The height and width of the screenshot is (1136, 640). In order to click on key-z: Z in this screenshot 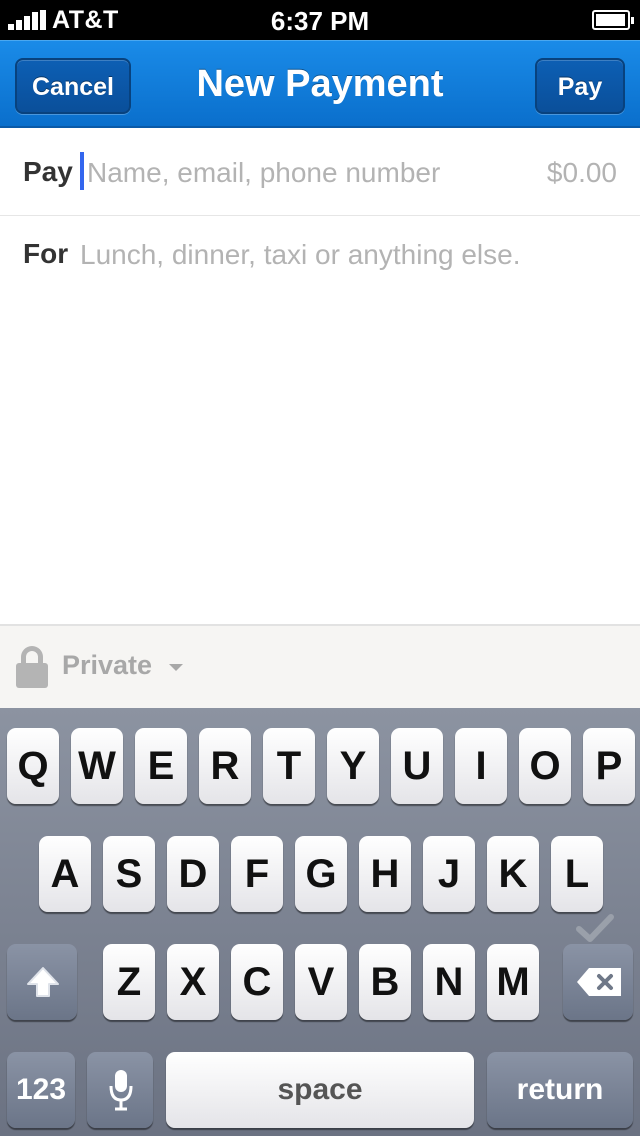, I will do `click(129, 982)`.